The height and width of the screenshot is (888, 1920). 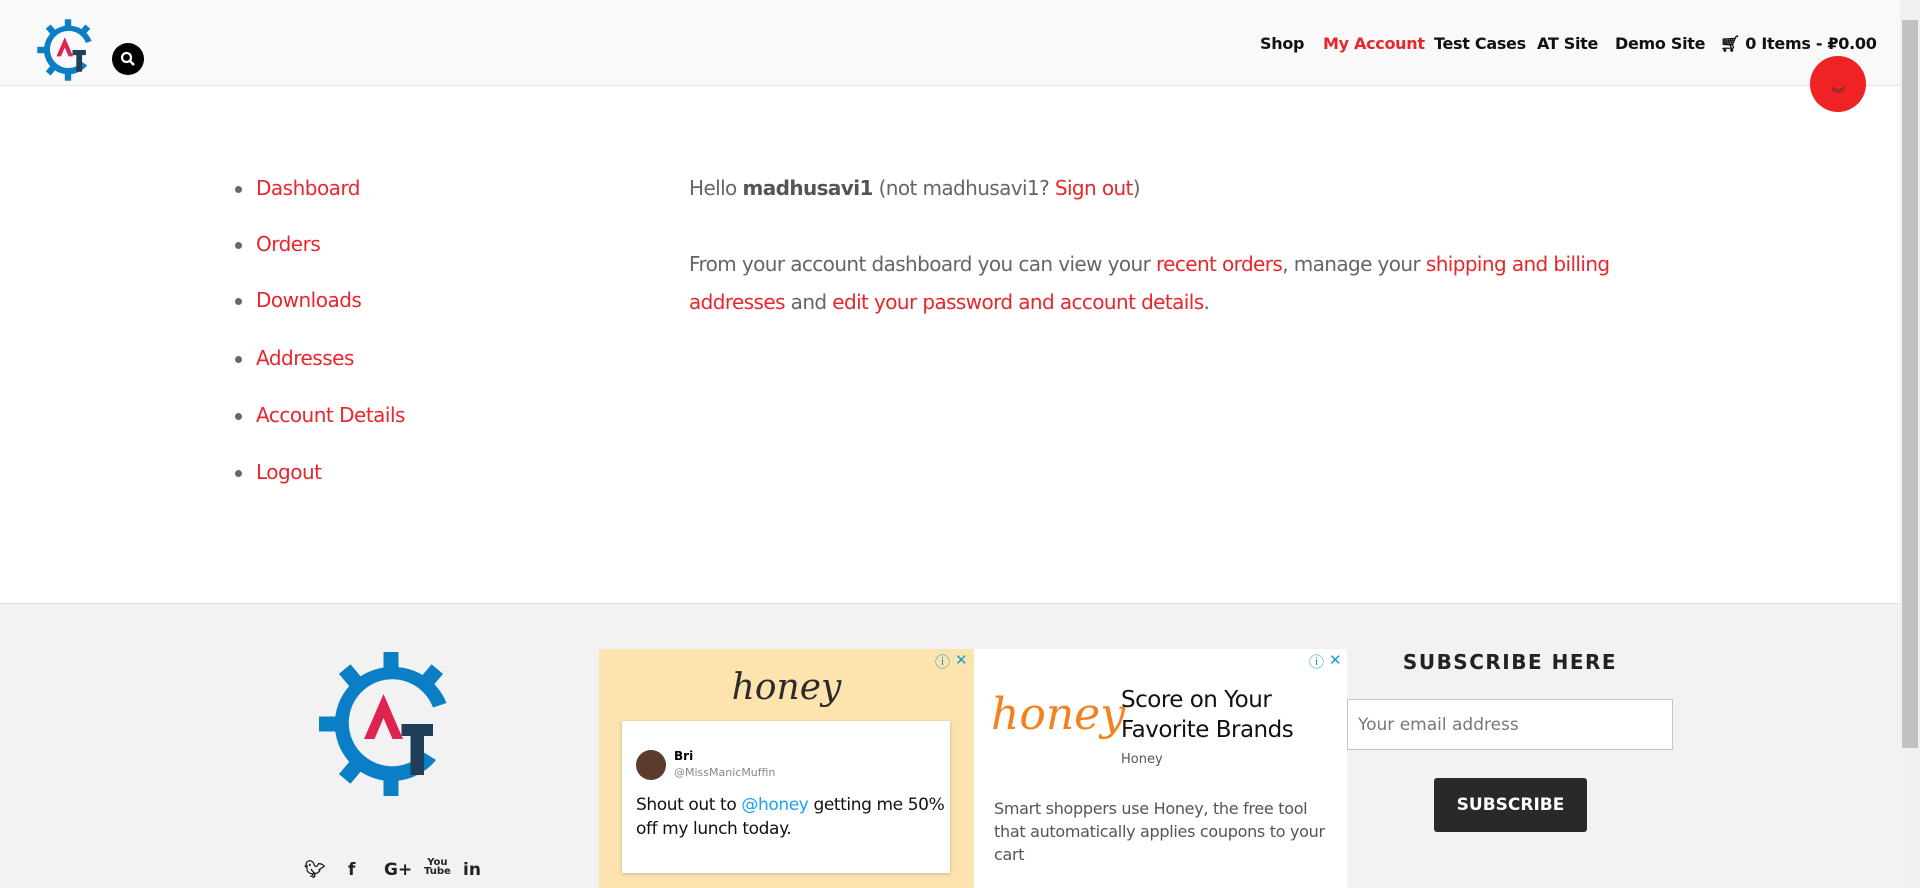 What do you see at coordinates (1480, 43) in the screenshot?
I see `nav-test-cases: Test Cases` at bounding box center [1480, 43].